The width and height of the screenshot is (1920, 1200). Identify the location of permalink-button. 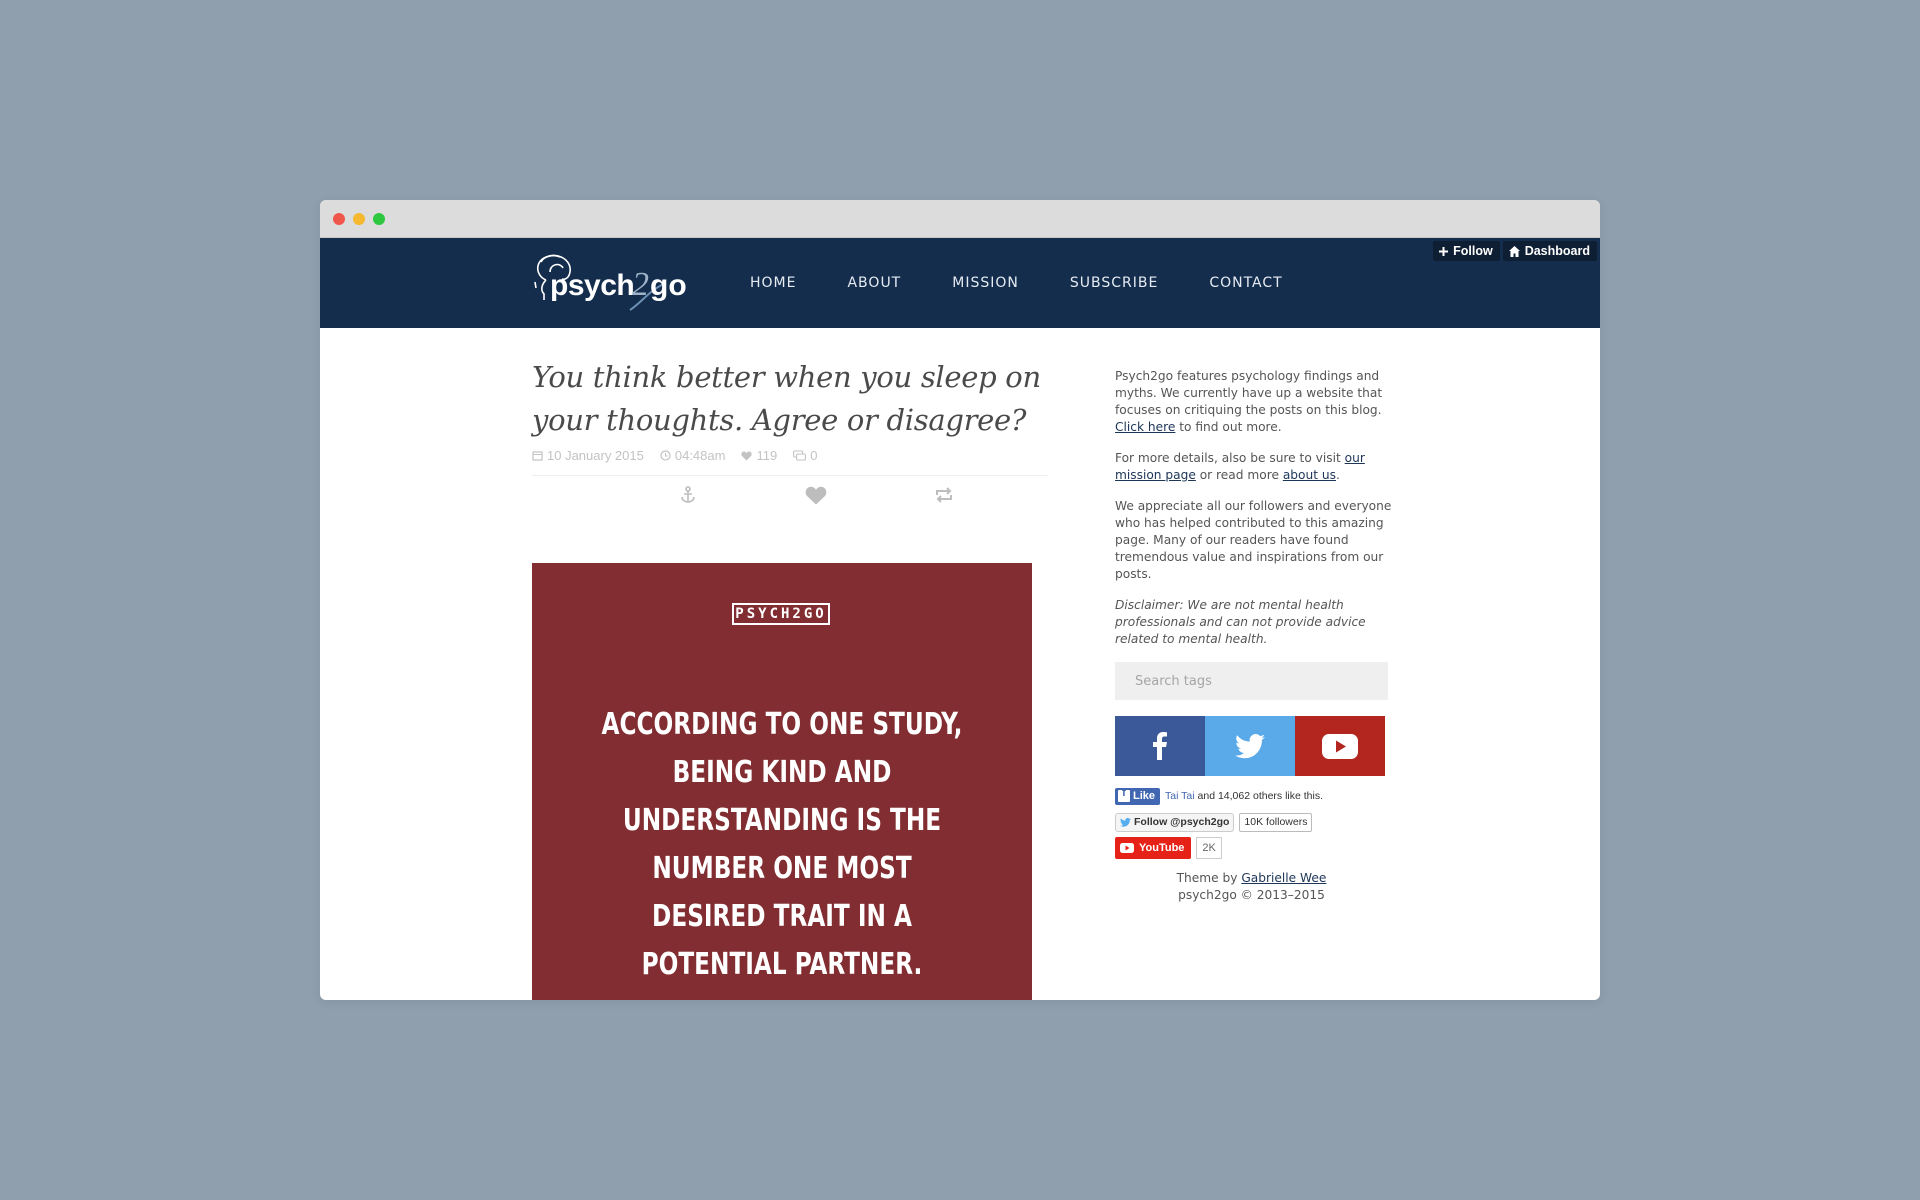
(688, 497).